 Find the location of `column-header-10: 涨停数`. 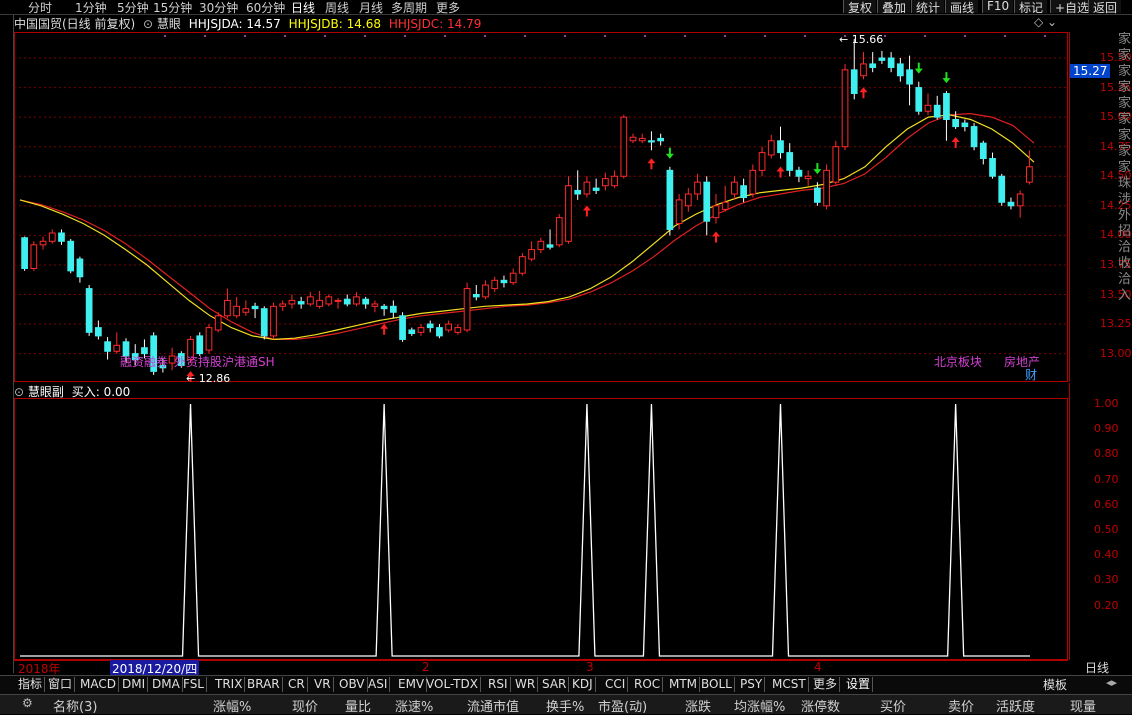

column-header-10: 涨停数 is located at coordinates (820, 705).